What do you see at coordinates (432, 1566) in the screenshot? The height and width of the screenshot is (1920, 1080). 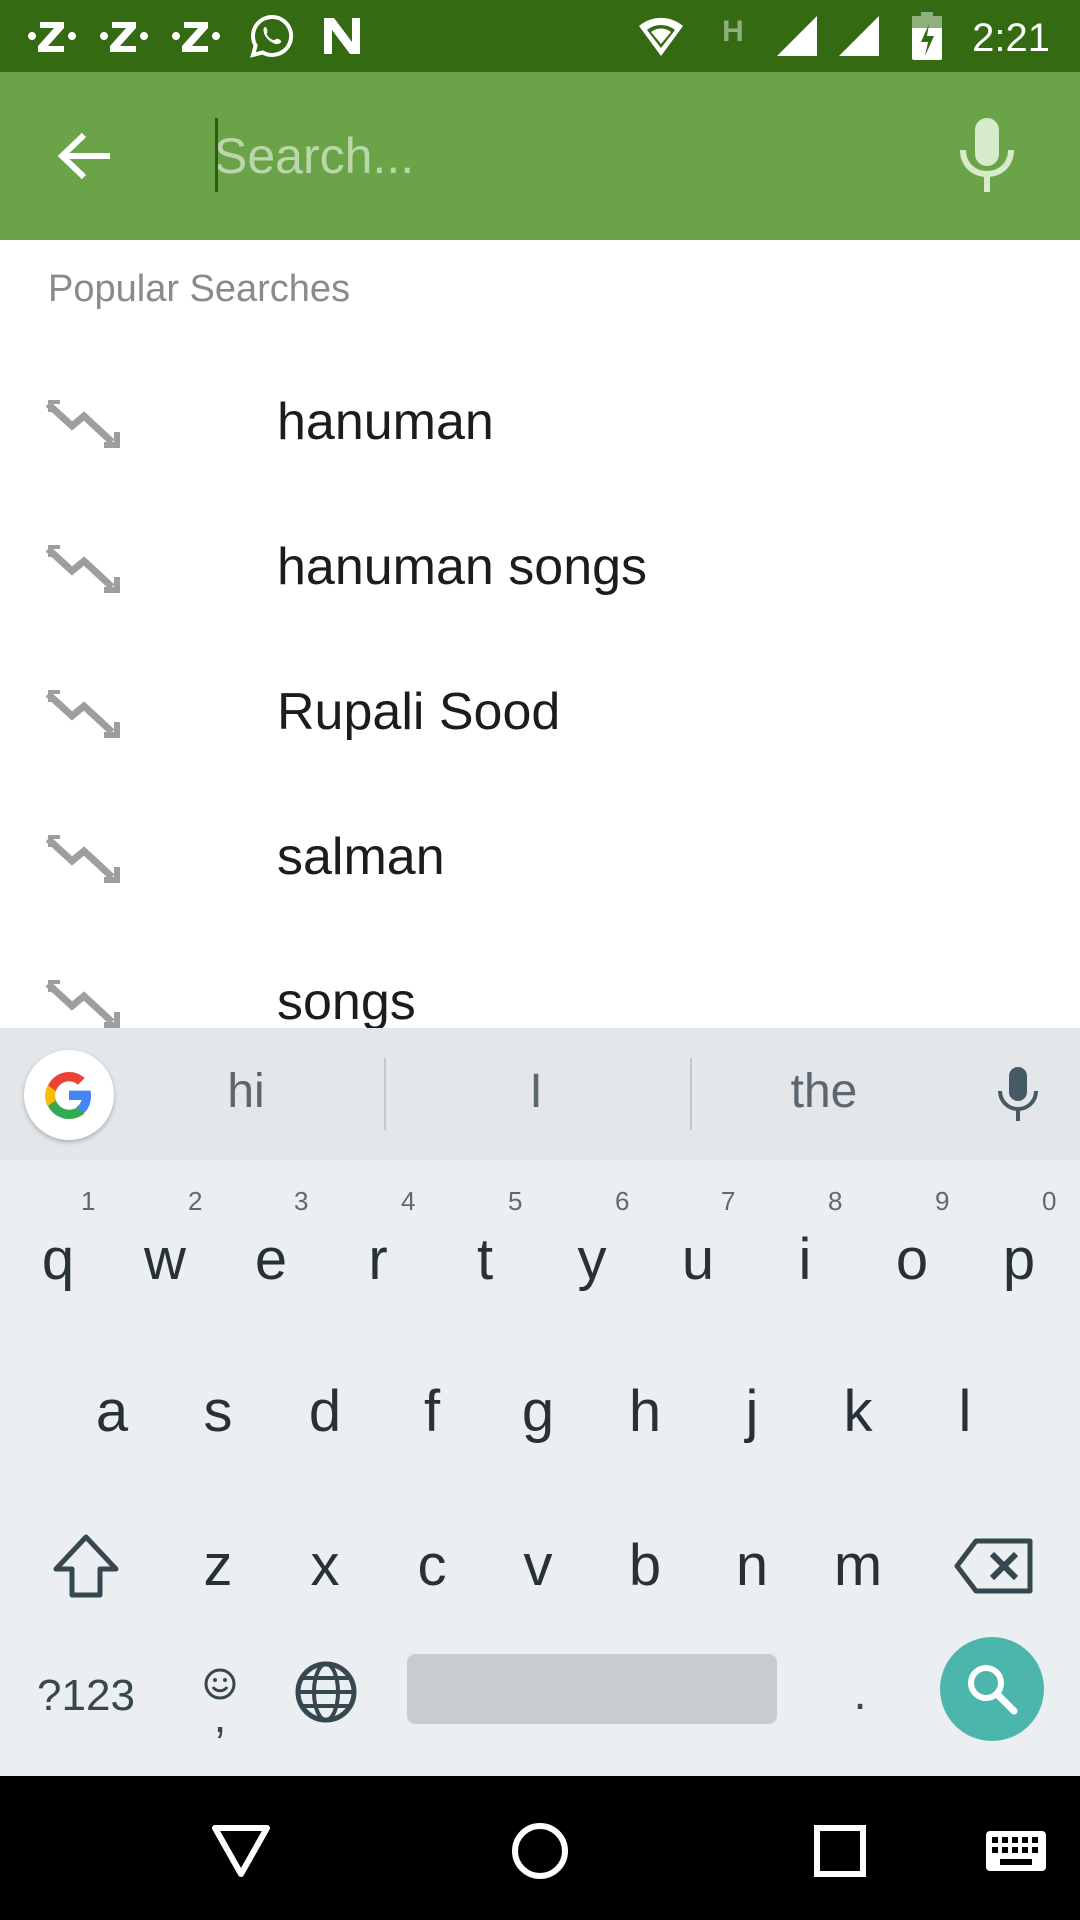 I see `key-c: c` at bounding box center [432, 1566].